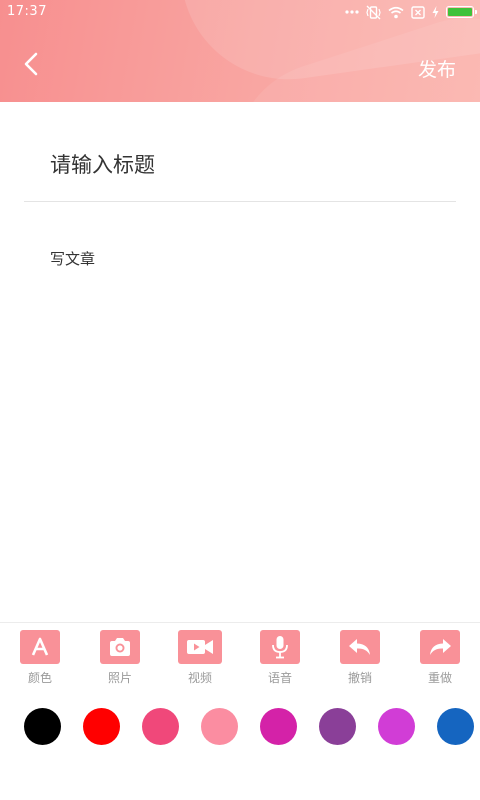 The image size is (480, 800). I want to click on undo-tool-button: 撤销, so click(360, 658).